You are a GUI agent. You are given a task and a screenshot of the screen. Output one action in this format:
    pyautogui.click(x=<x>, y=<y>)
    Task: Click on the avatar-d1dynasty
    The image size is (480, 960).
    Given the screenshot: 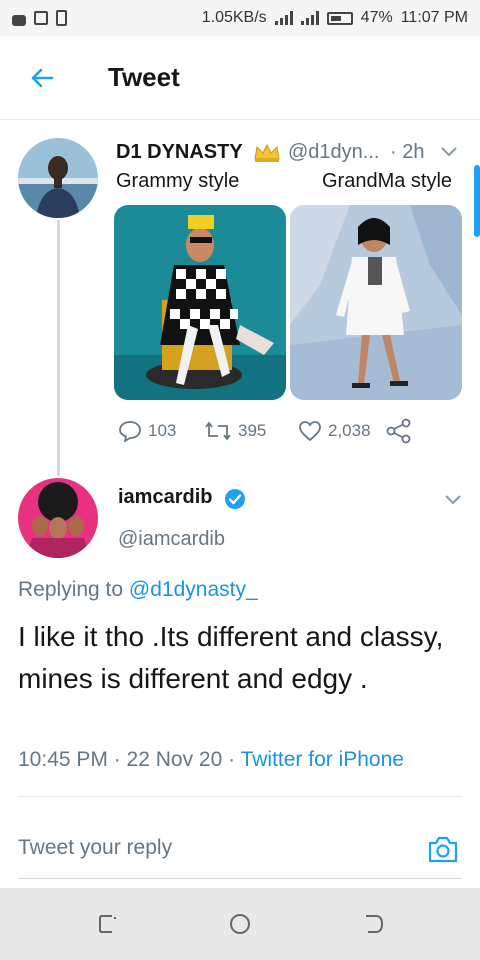 What is the action you would take?
    pyautogui.click(x=58, y=178)
    